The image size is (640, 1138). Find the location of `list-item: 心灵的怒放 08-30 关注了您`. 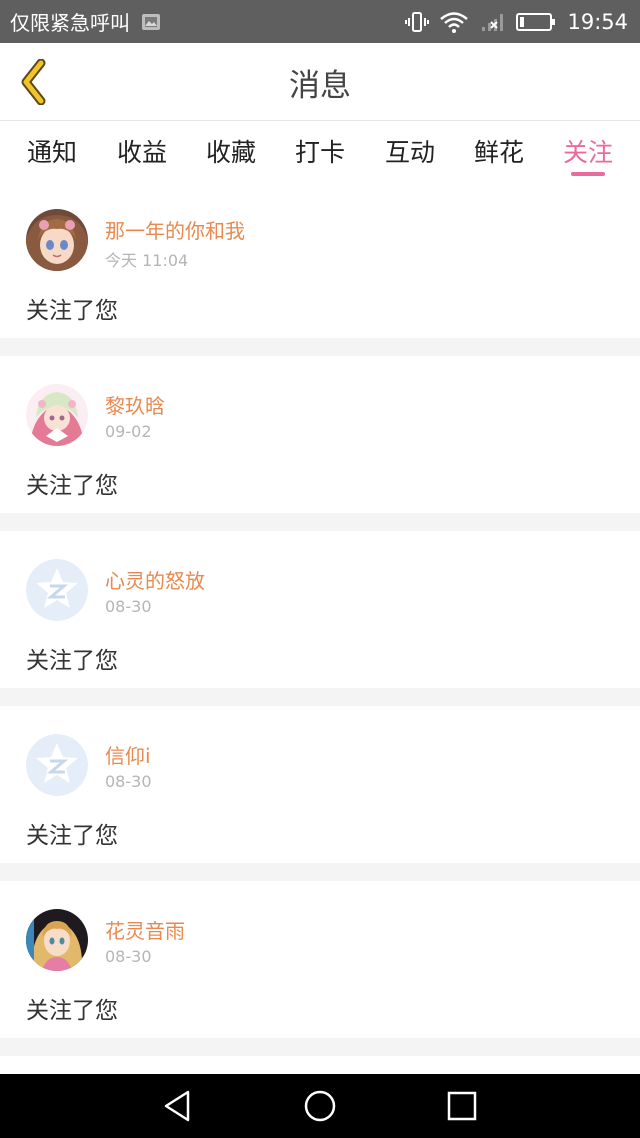

list-item: 心灵的怒放 08-30 关注了您 is located at coordinates (320, 609).